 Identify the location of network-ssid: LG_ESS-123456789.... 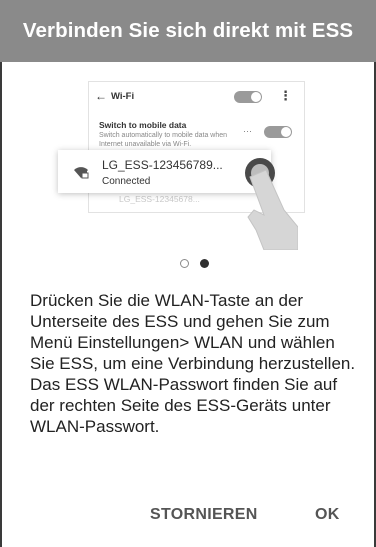
(162, 165).